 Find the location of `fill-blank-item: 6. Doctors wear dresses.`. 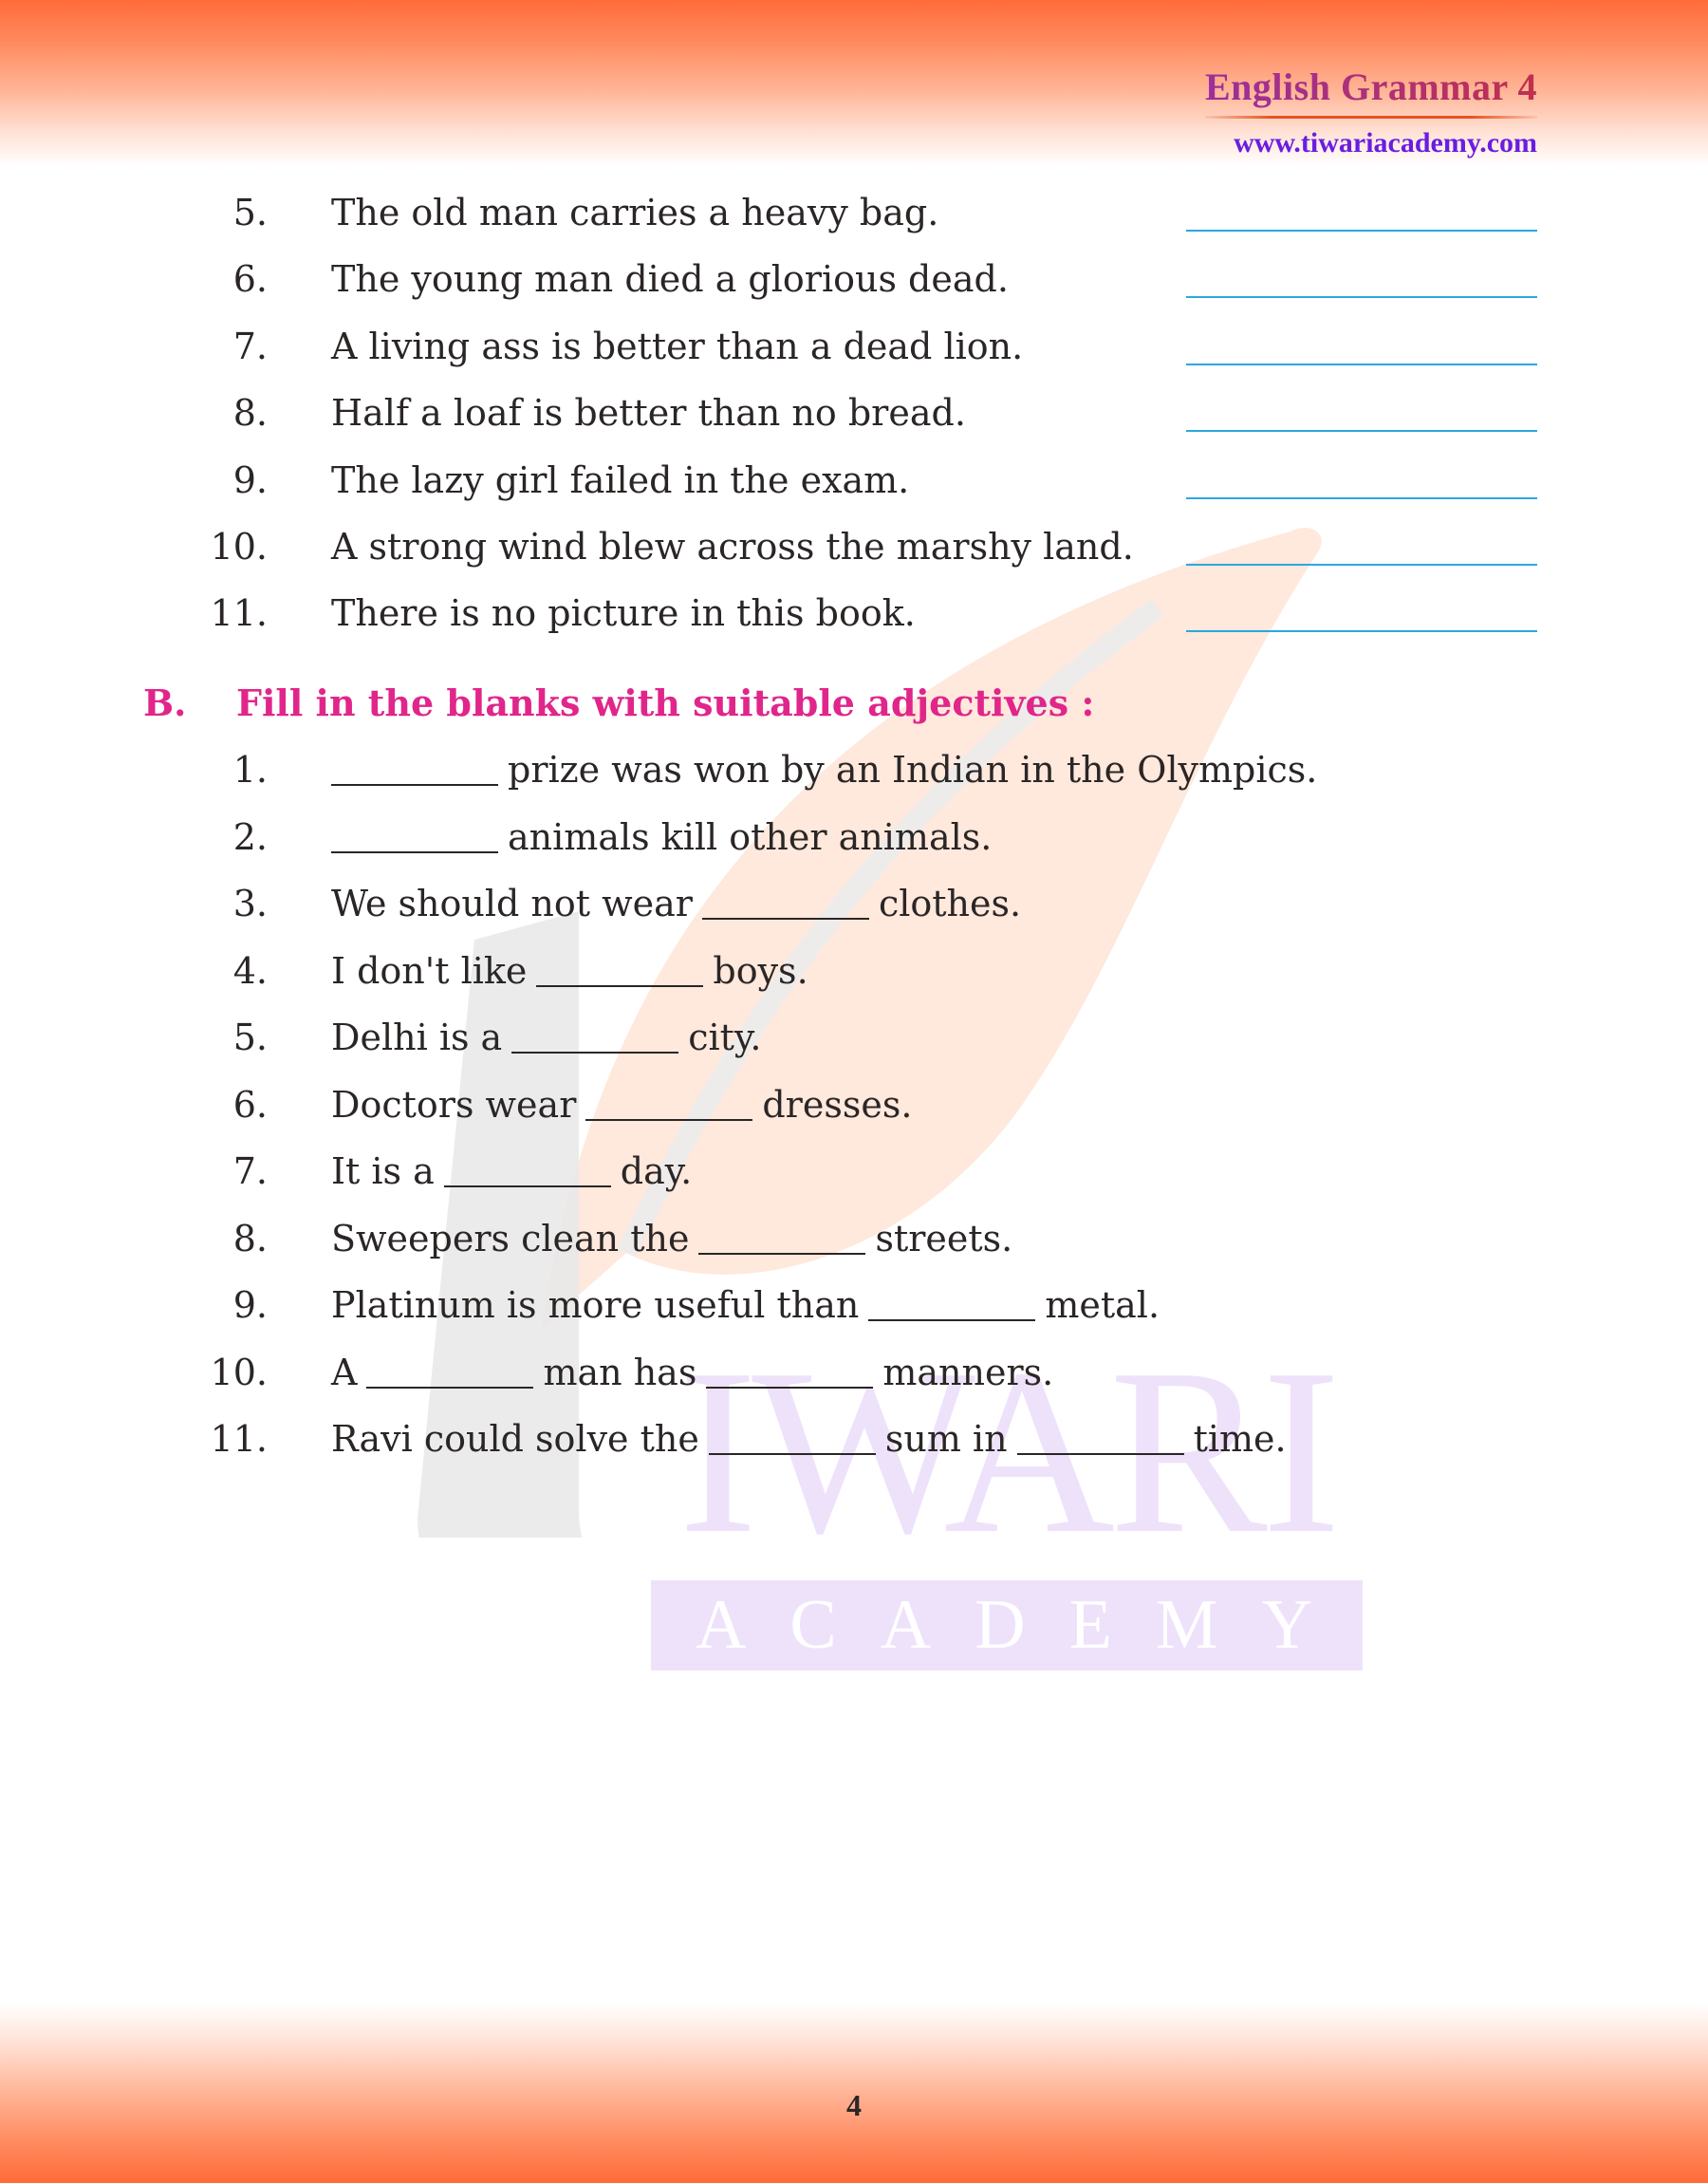

fill-blank-item: 6. Doctors wear dresses. is located at coordinates (854, 1104).